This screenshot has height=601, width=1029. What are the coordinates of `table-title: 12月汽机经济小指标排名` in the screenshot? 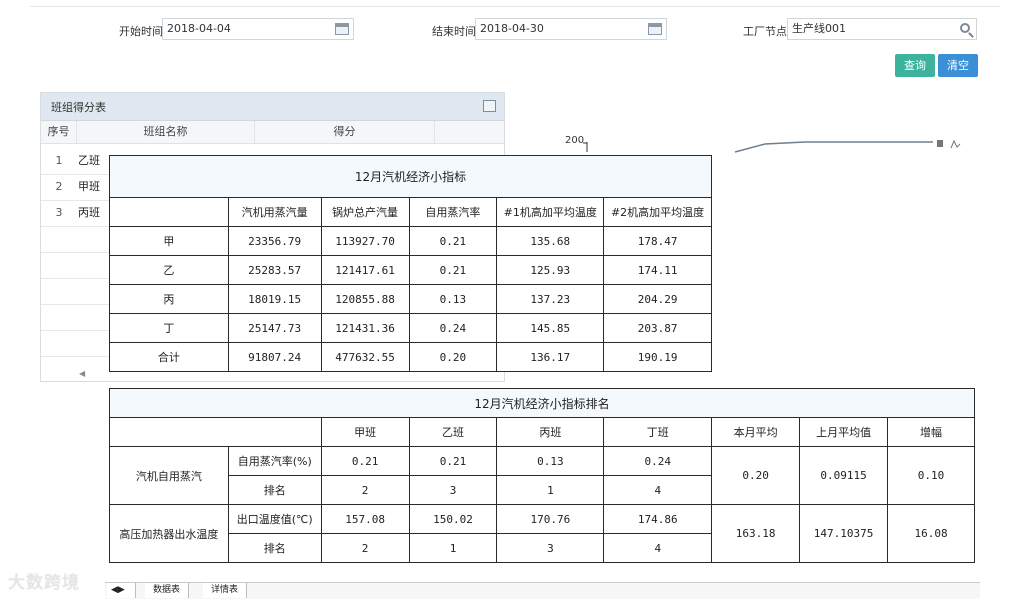 It's located at (542, 403).